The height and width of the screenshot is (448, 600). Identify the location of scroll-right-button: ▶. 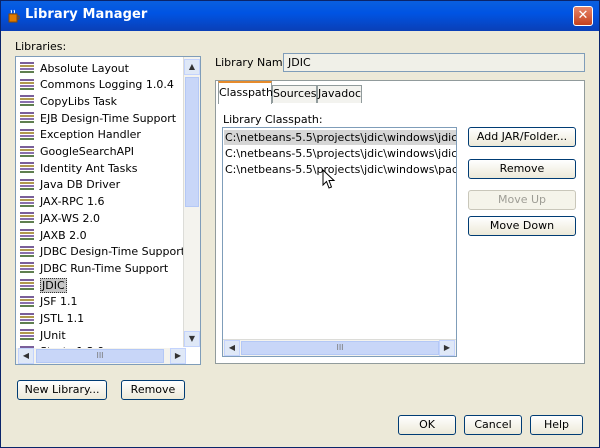
(178, 356).